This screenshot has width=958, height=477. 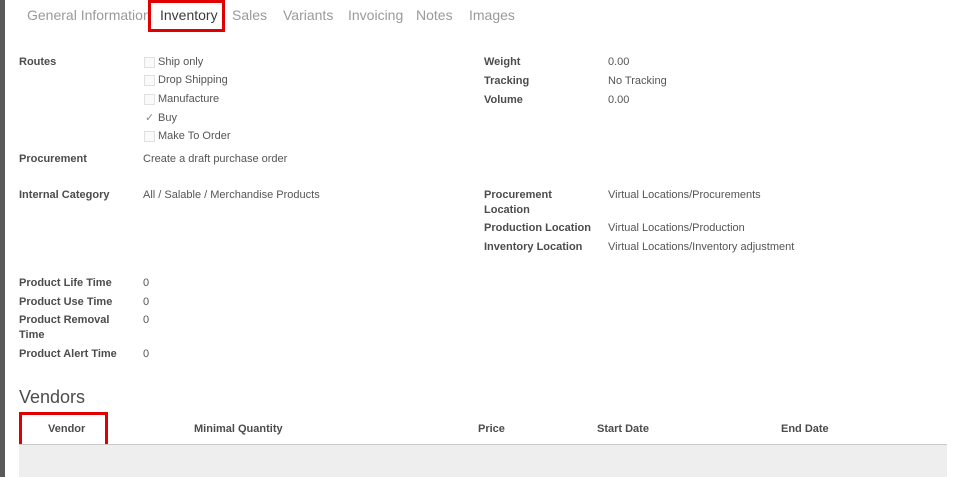 What do you see at coordinates (308, 15) in the screenshot?
I see `tab-variants: Variants` at bounding box center [308, 15].